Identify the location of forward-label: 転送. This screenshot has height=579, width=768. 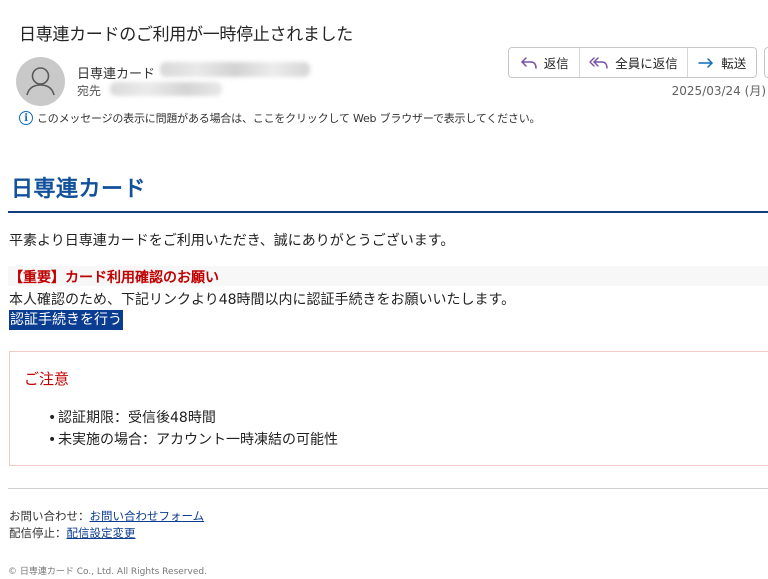
(734, 63).